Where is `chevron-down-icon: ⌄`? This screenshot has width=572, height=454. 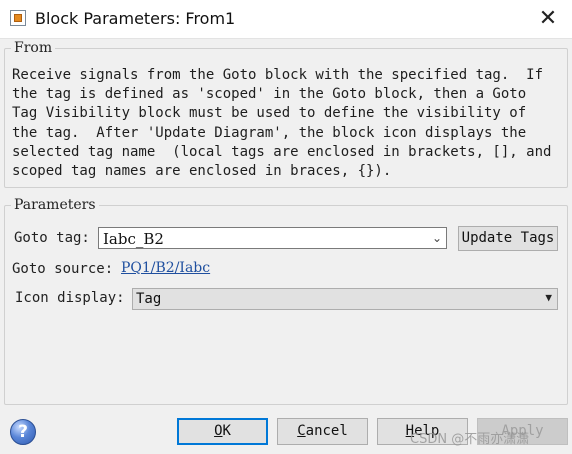
chevron-down-icon: ⌄ is located at coordinates (437, 238).